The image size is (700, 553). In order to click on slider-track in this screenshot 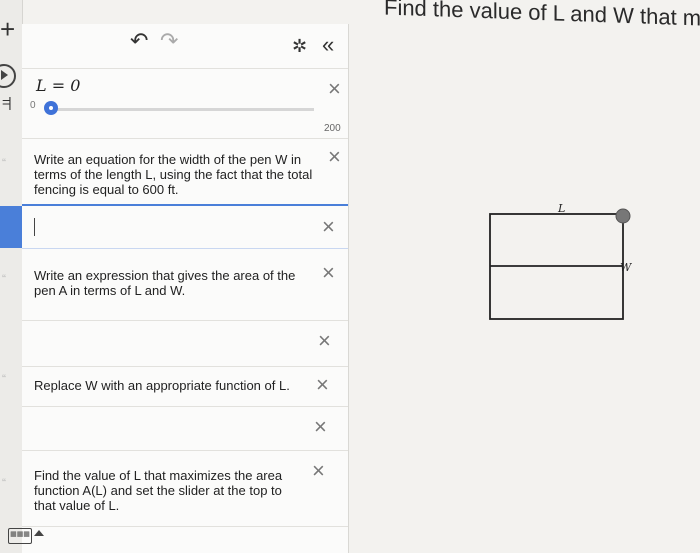, I will do `click(184, 109)`.